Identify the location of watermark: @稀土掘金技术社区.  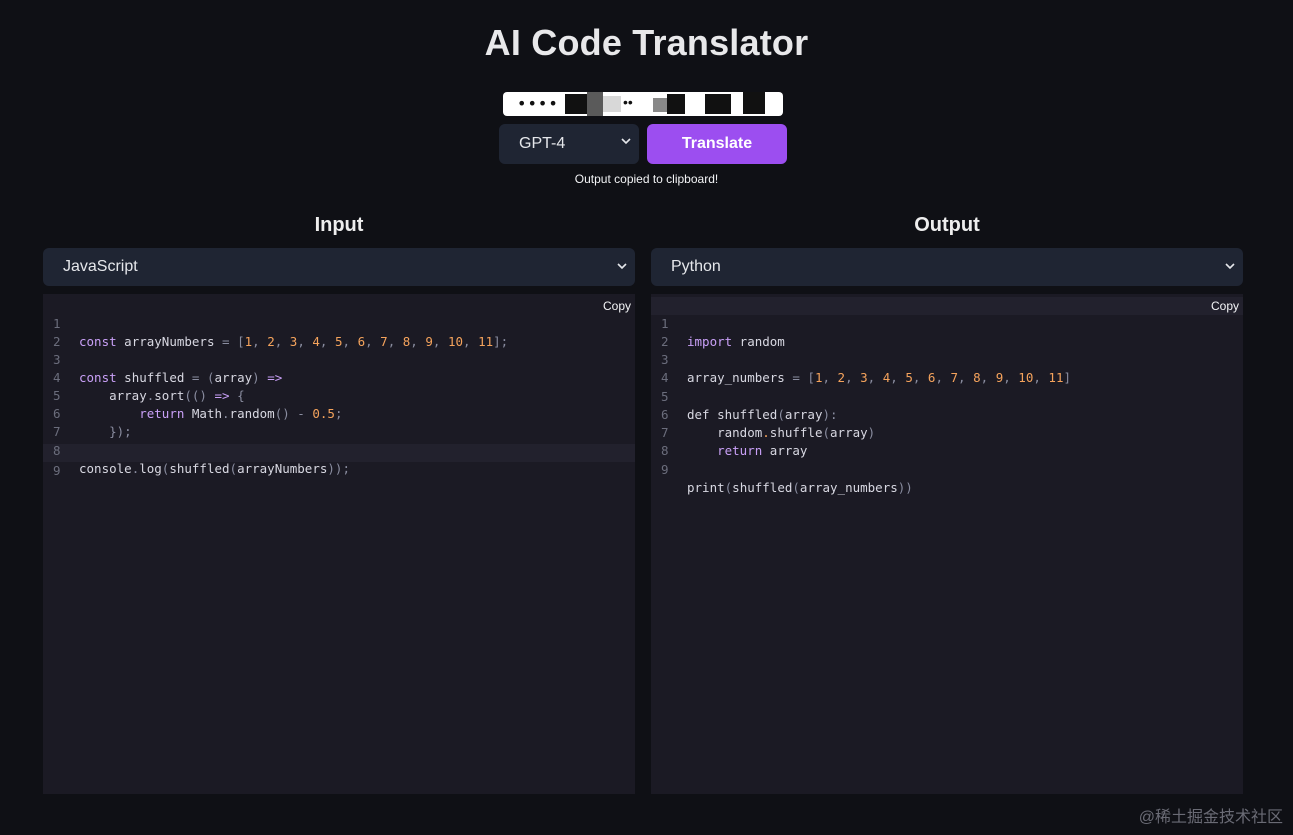
(1210, 817).